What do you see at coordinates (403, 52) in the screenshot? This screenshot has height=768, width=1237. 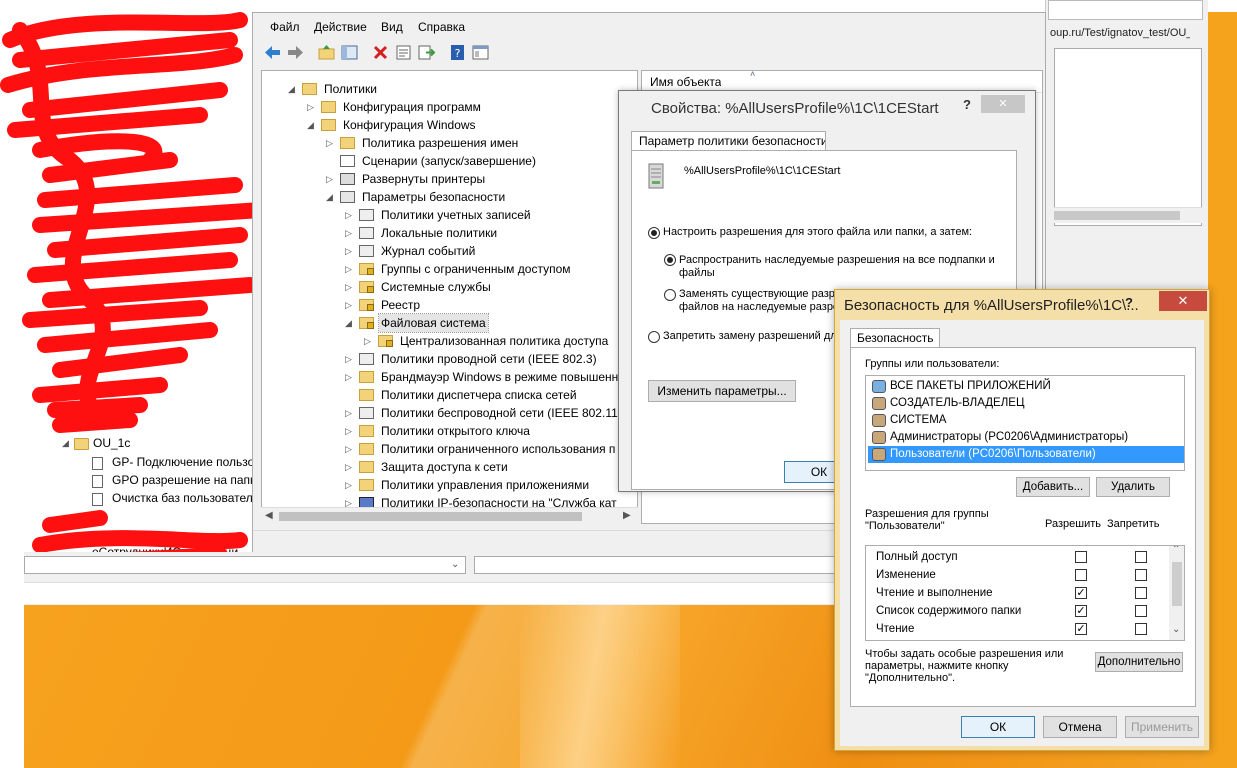 I see `properties-icon` at bounding box center [403, 52].